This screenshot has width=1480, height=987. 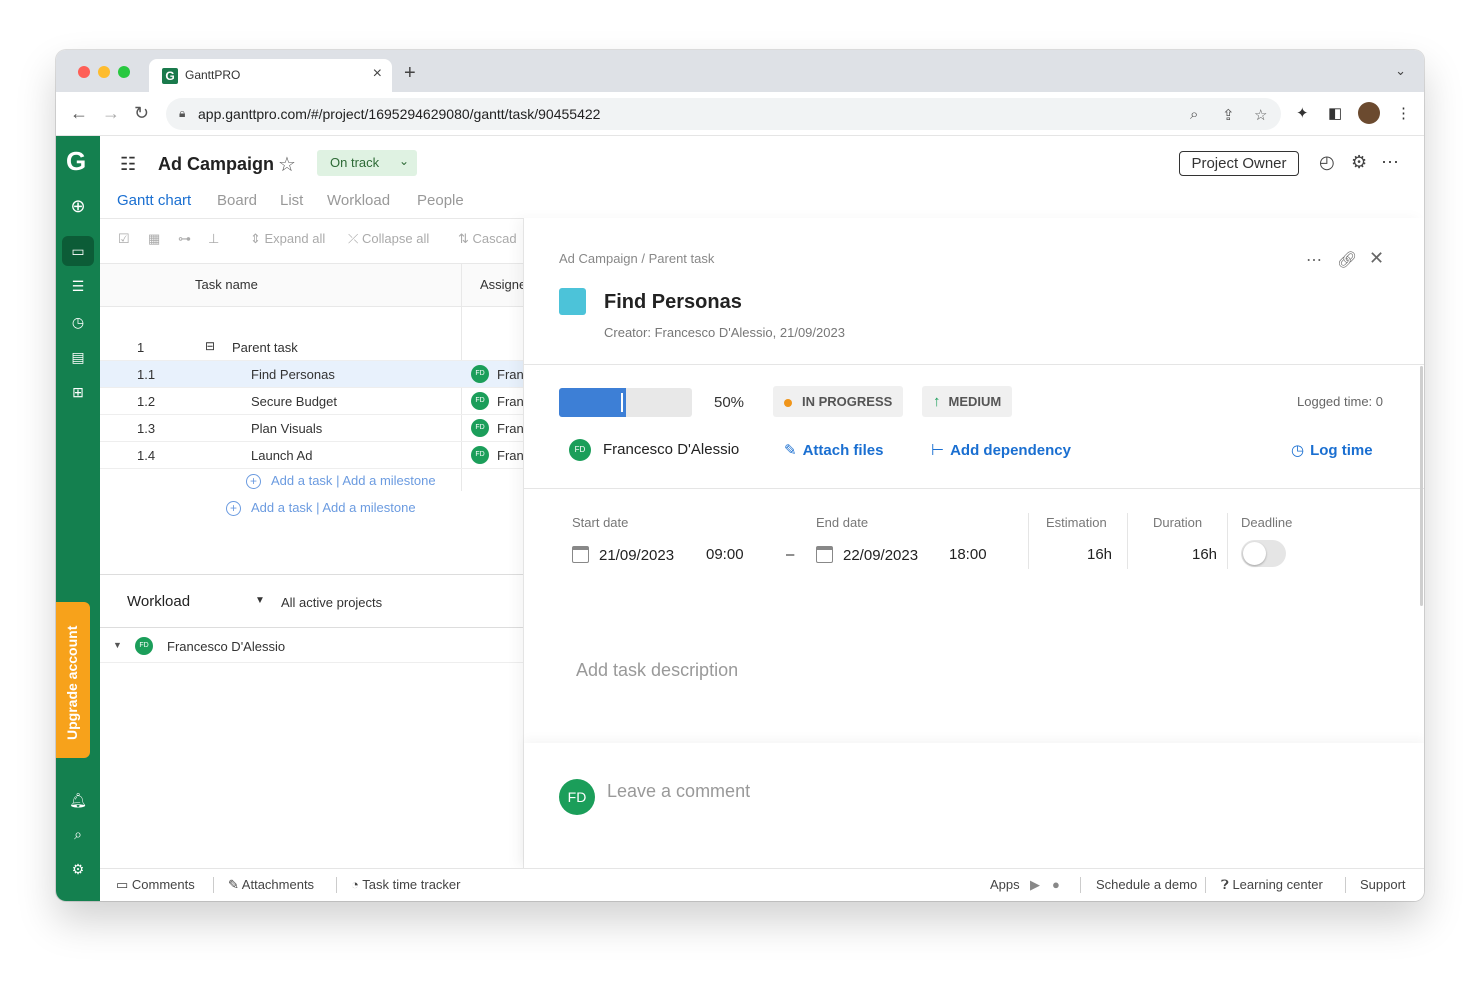 What do you see at coordinates (1099, 554) in the screenshot?
I see `estimation-field: 16h` at bounding box center [1099, 554].